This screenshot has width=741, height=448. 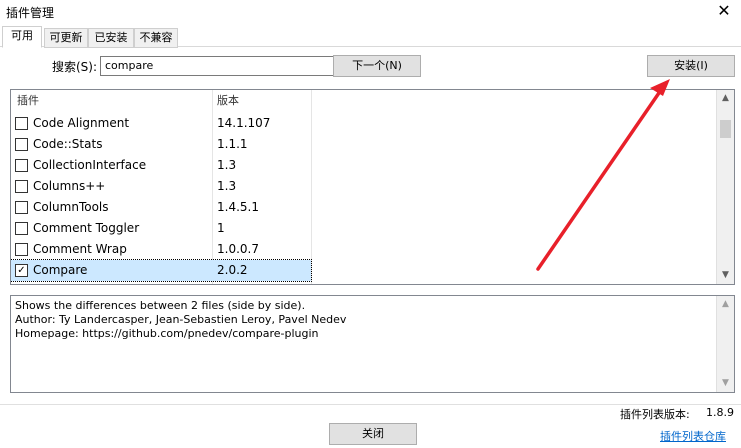 What do you see at coordinates (660, 87) in the screenshot?
I see `arrow-head-icon` at bounding box center [660, 87].